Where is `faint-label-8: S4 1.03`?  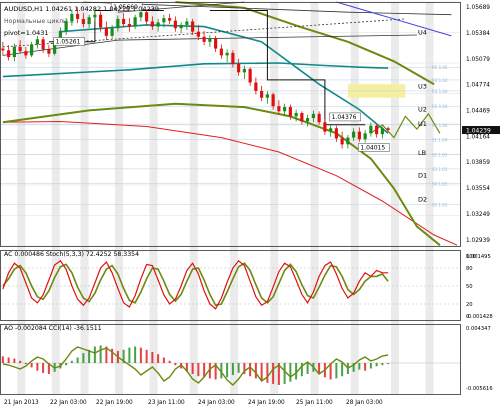 faint-label-8: S4 1.03 is located at coordinates (440, 183).